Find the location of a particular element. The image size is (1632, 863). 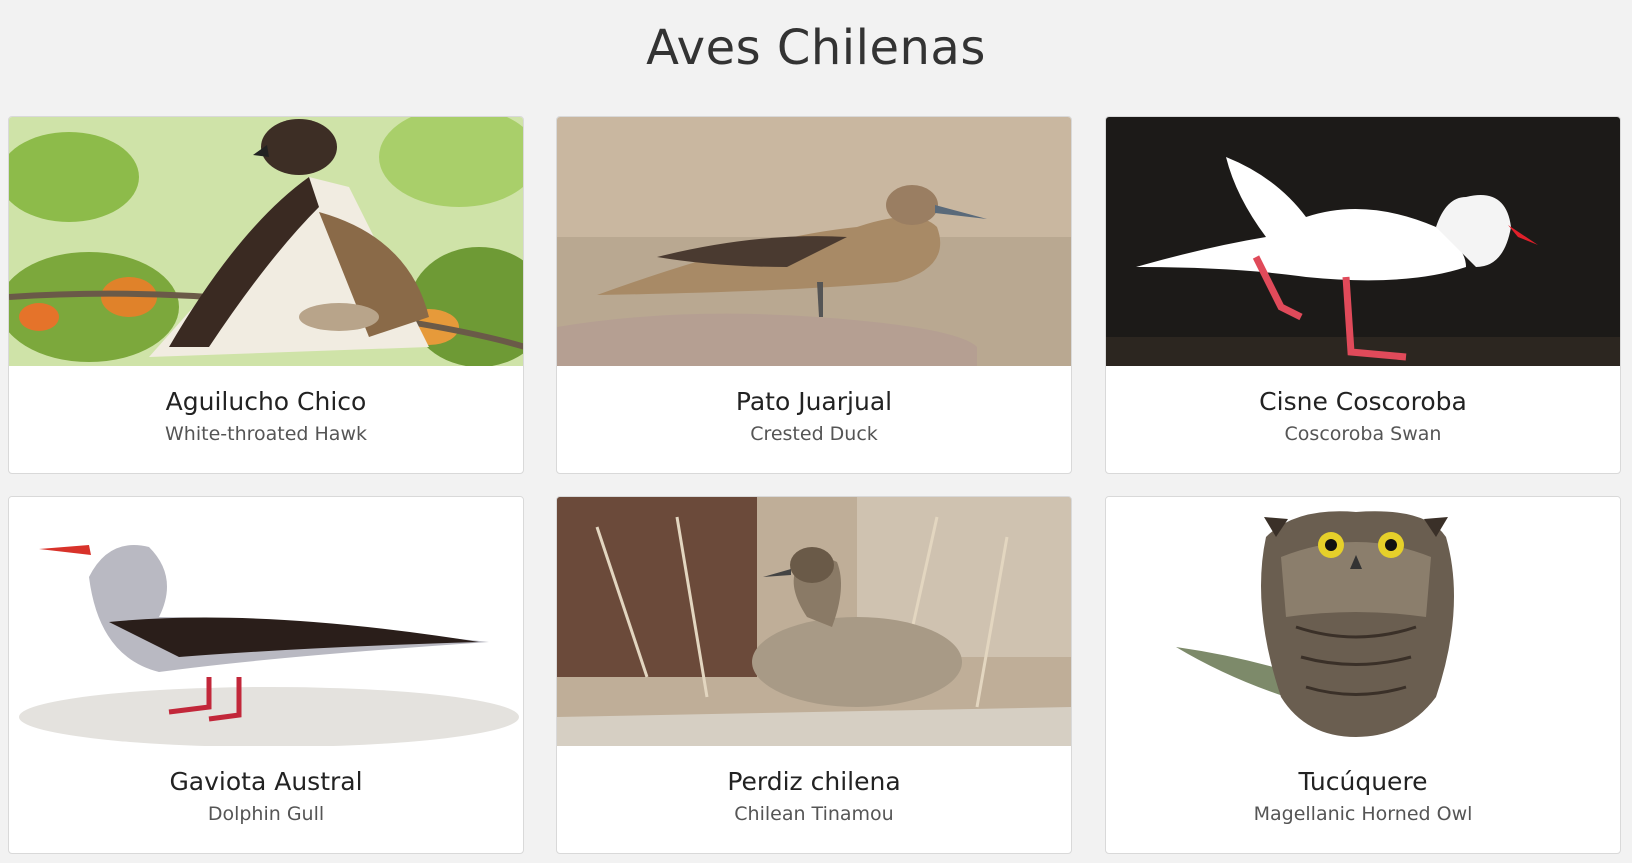

bird-card-gaviota-austral: Gaviota Austral Dolphin Gull is located at coordinates (266, 675).